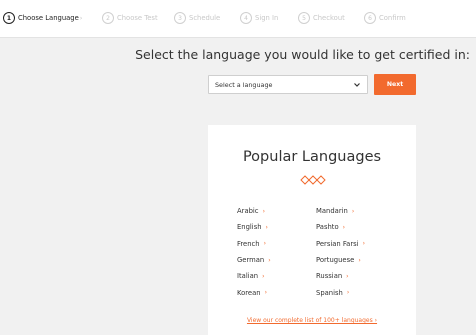 The image size is (476, 335). Describe the element at coordinates (288, 84) in the screenshot. I see `language-select: Select a language` at that location.